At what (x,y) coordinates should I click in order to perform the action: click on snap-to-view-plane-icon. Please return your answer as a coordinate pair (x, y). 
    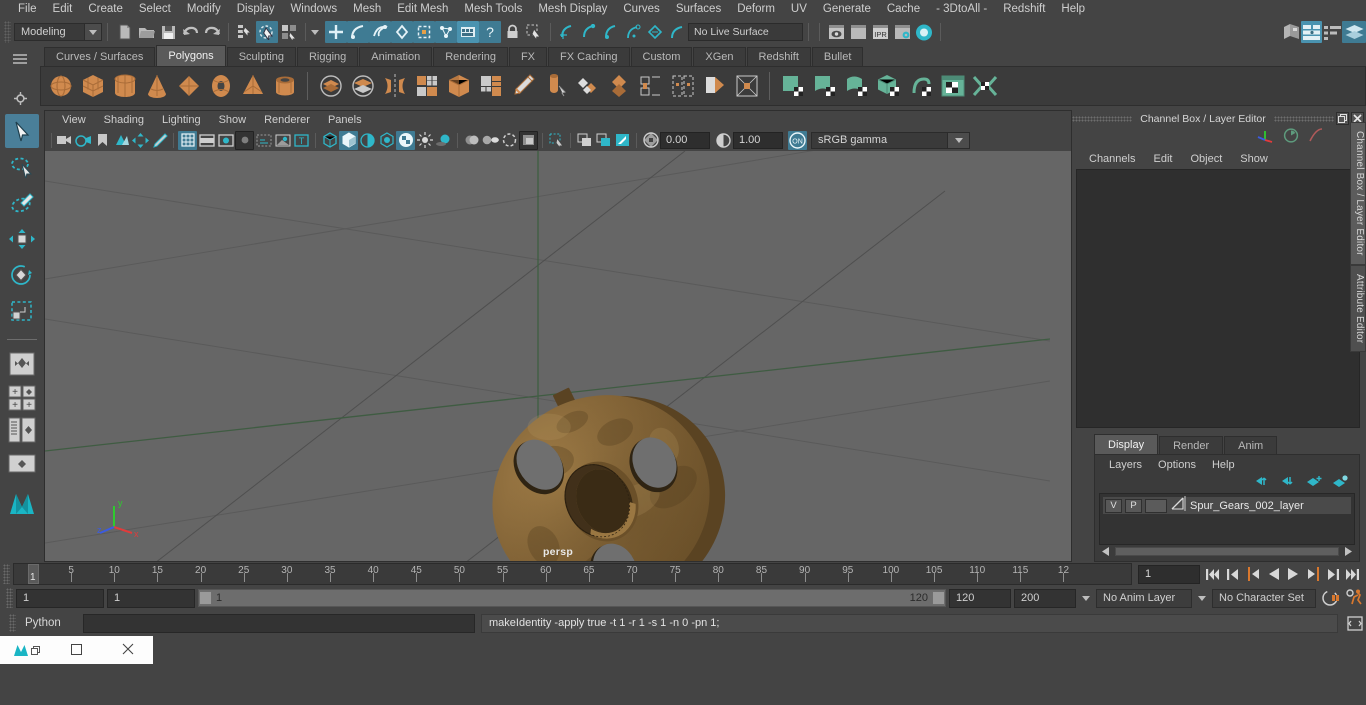
    Looking at the image, I should click on (424, 32).